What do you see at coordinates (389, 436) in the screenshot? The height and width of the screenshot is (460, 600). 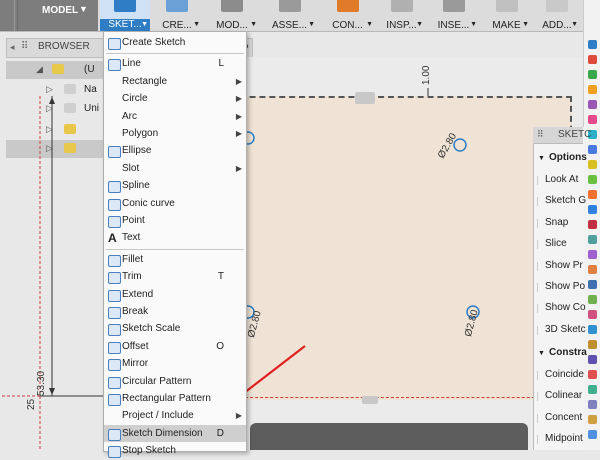 I see `tooltip-panel` at bounding box center [389, 436].